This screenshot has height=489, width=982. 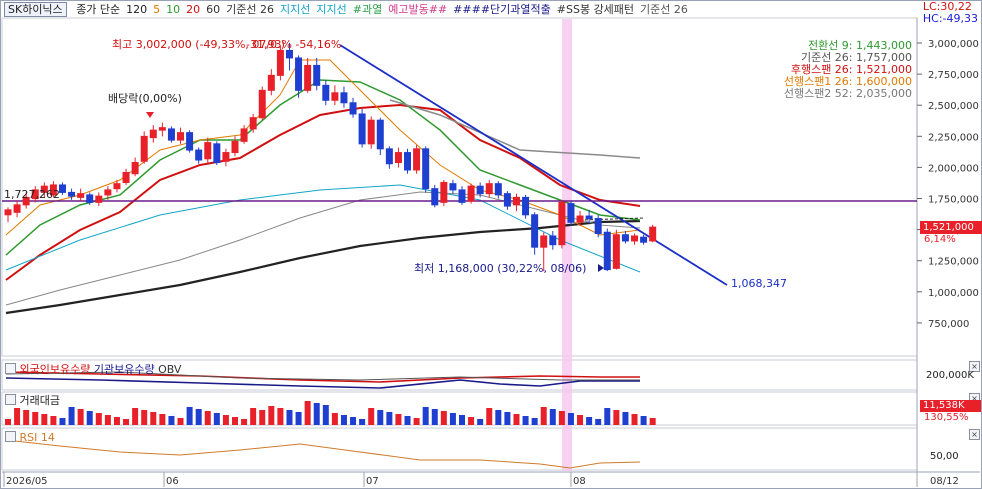 What do you see at coordinates (10, 368) in the screenshot?
I see `indicator1-toggle` at bounding box center [10, 368].